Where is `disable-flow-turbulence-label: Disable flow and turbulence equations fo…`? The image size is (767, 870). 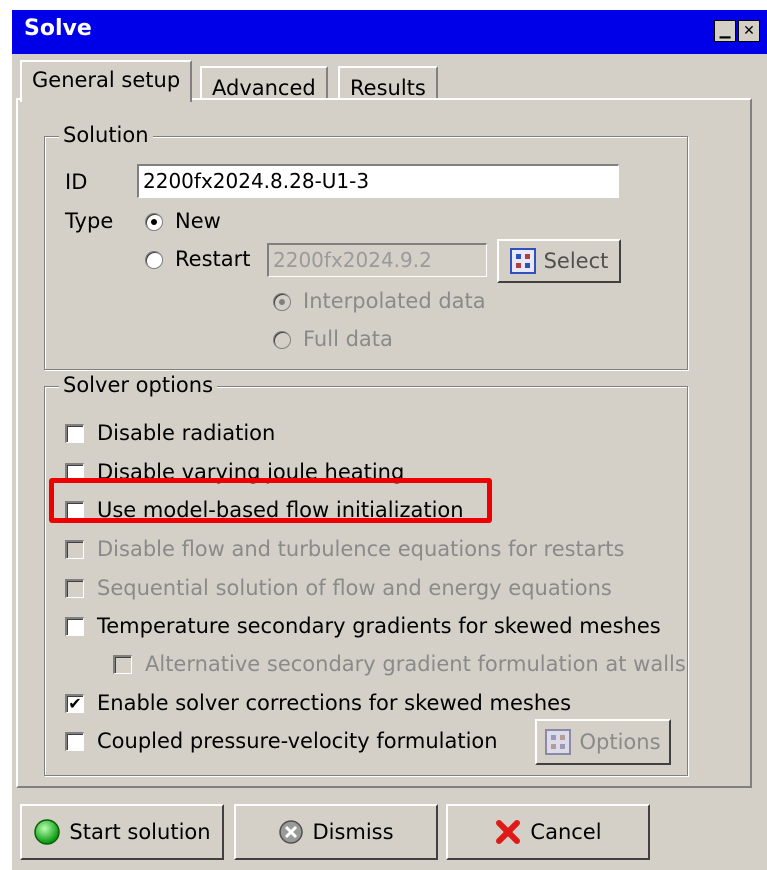
disable-flow-turbulence-label: Disable flow and turbulence equations fo… is located at coordinates (361, 549).